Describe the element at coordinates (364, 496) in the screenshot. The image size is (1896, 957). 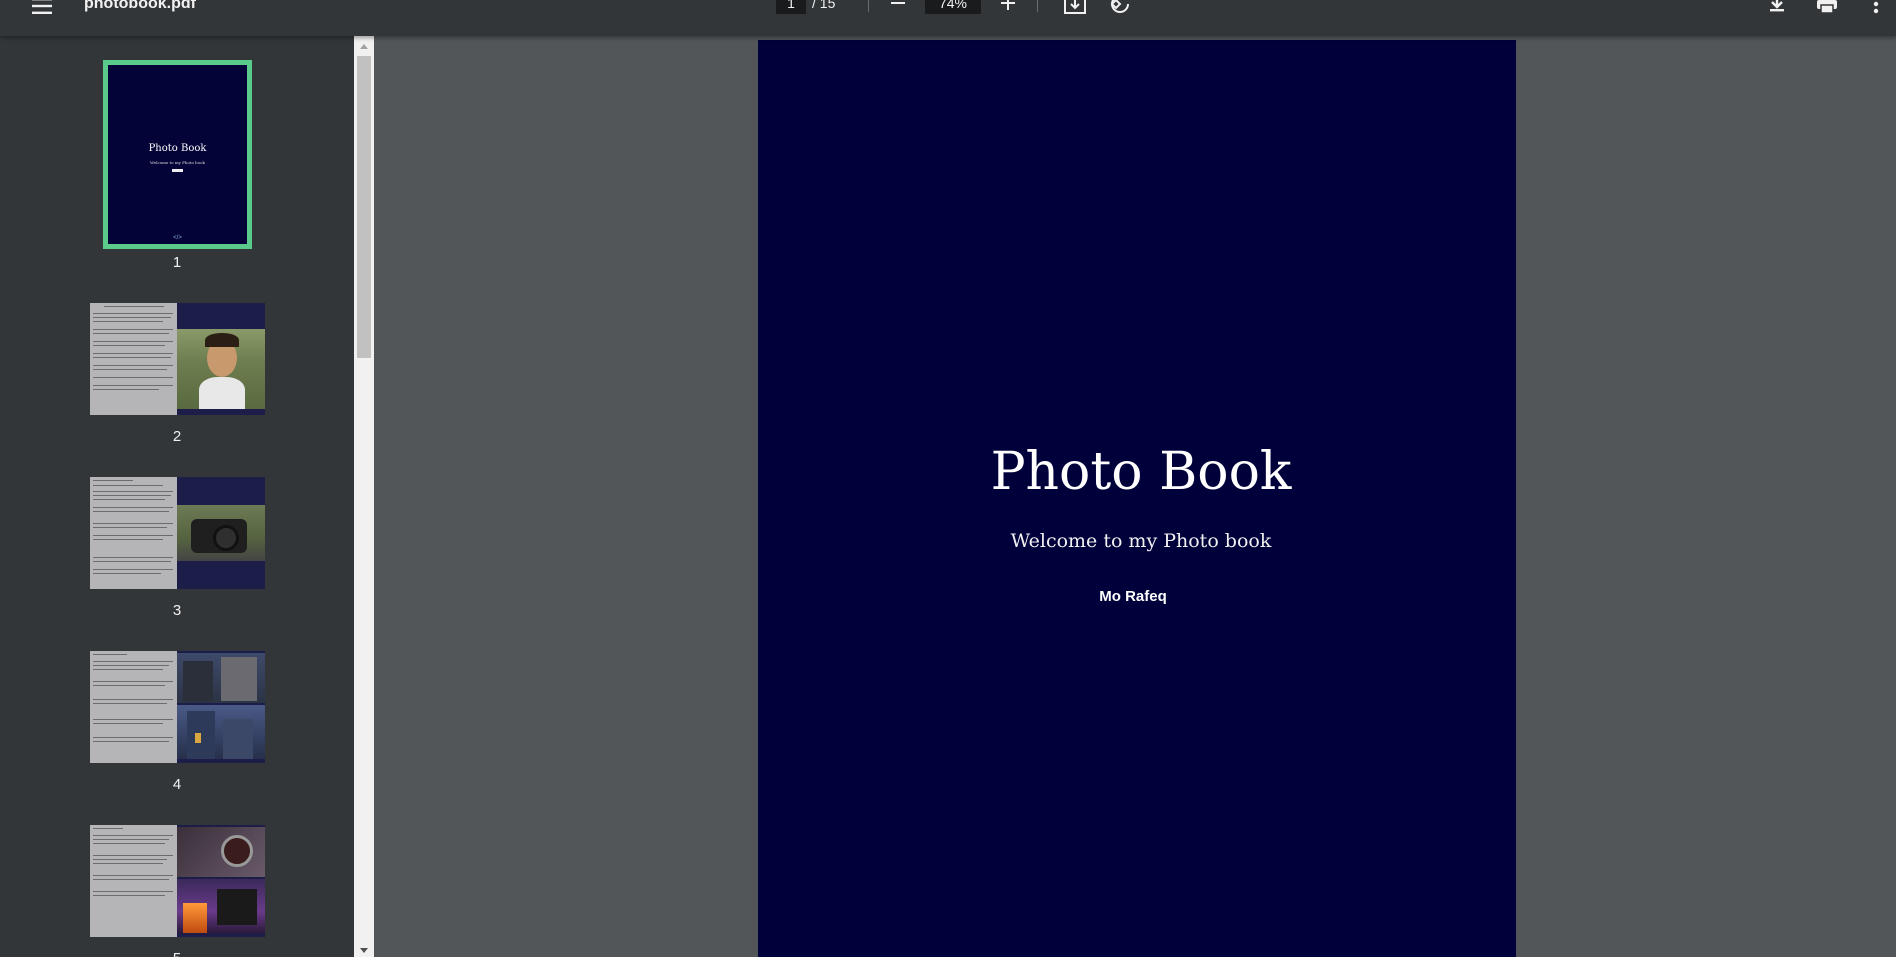
I see `sidebar-scrollbar` at that location.